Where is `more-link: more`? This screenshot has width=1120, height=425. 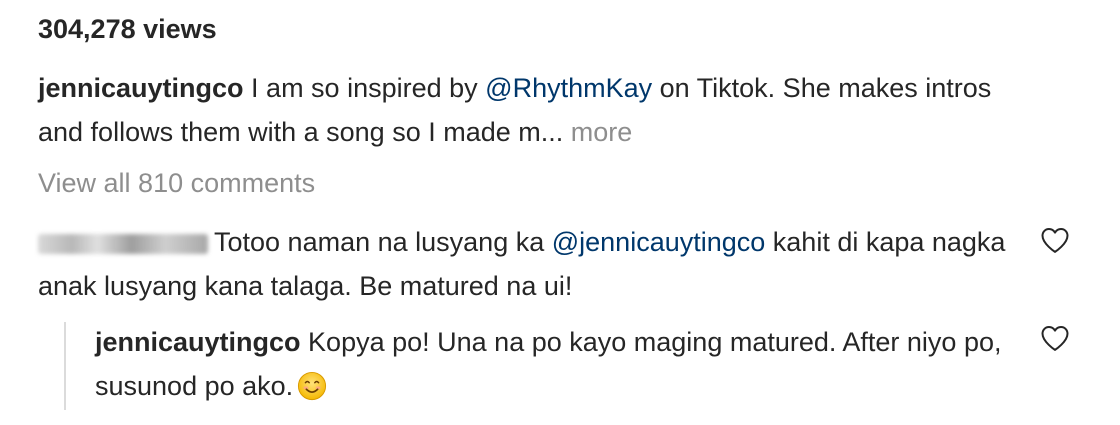
more-link: more is located at coordinates (598, 132).